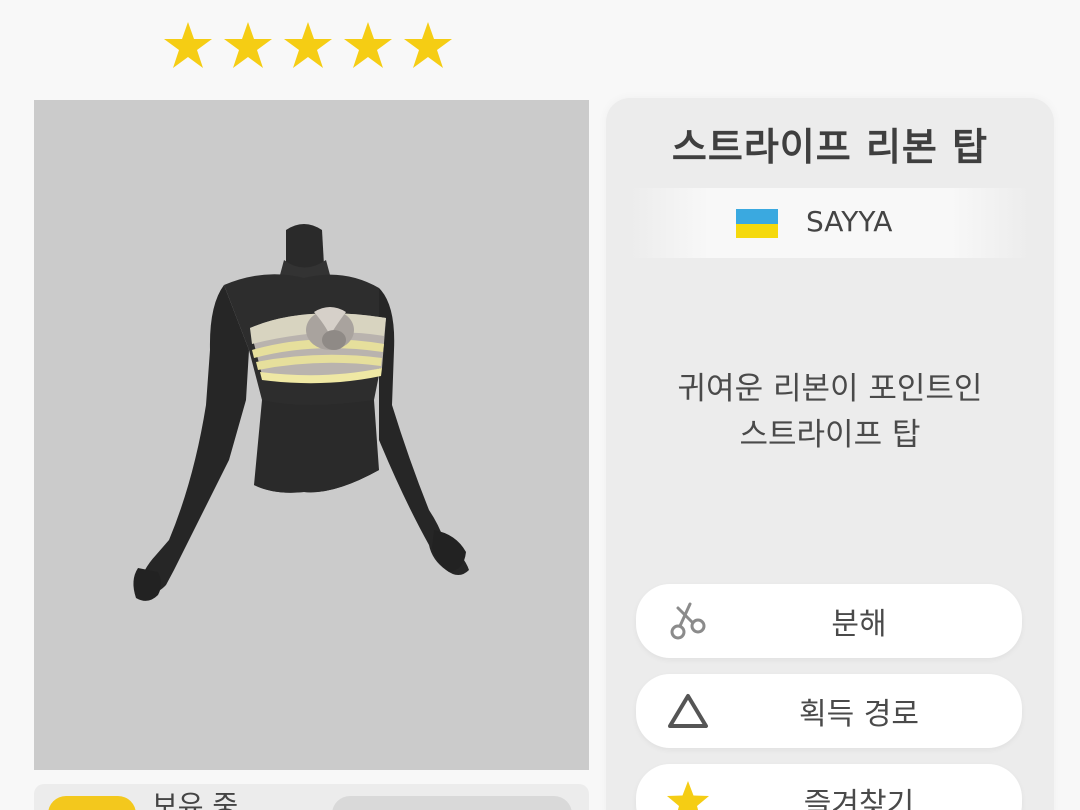  I want to click on favorite-button: 즐겨찾기, so click(829, 787).